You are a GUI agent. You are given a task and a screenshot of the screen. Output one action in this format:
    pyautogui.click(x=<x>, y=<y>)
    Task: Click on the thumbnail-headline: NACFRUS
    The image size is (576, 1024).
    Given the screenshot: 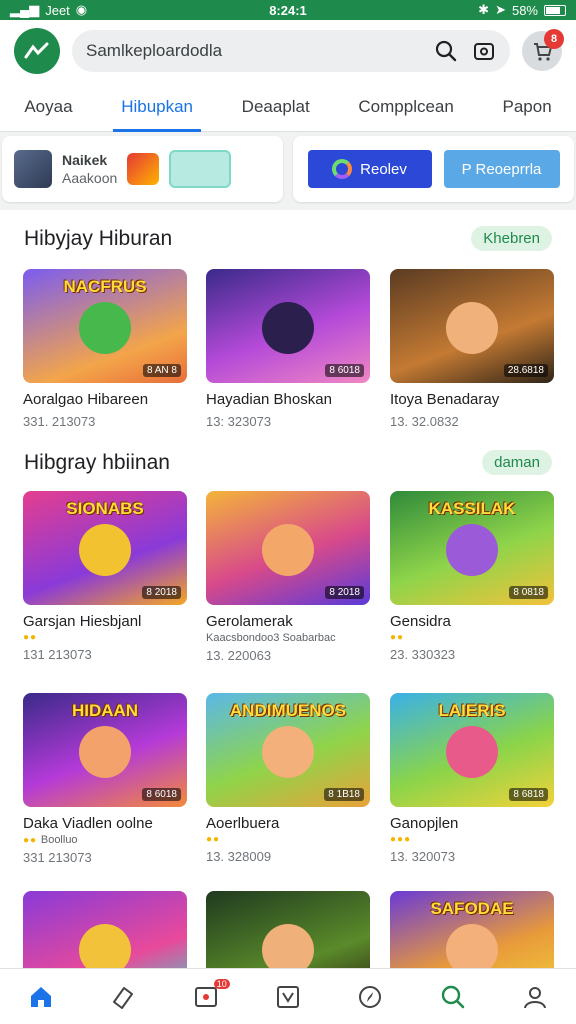 What is the action you would take?
    pyautogui.click(x=105, y=286)
    